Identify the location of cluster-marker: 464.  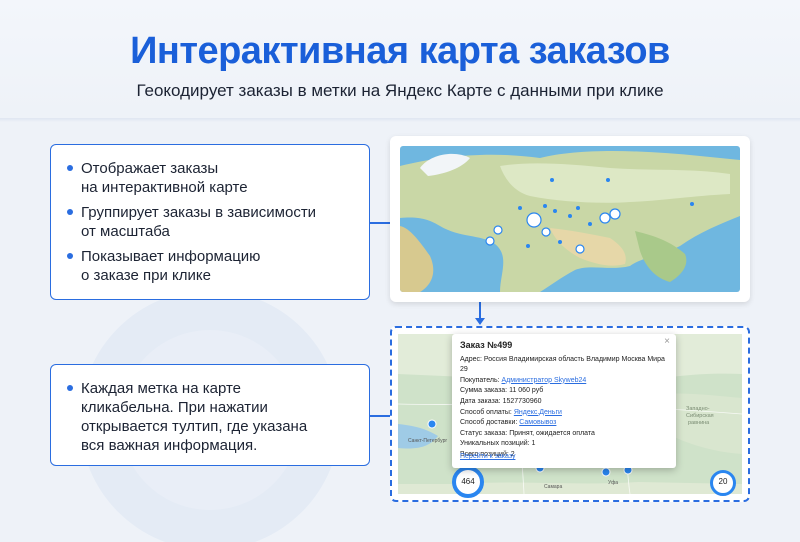
(468, 482).